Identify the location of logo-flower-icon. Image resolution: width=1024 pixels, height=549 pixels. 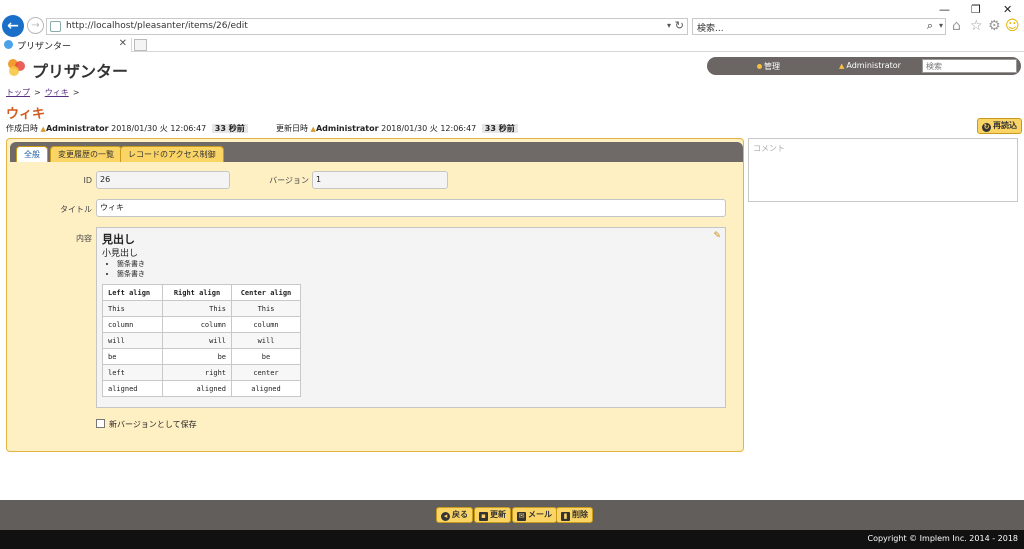
(16, 67).